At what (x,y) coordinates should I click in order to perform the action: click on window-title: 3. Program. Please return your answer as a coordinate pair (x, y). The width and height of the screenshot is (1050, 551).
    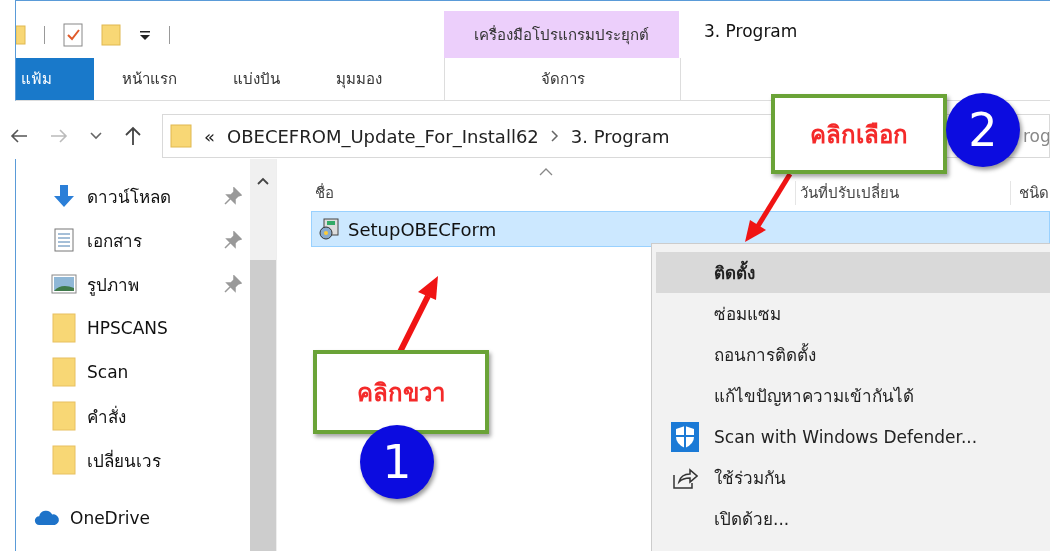
    Looking at the image, I should click on (750, 31).